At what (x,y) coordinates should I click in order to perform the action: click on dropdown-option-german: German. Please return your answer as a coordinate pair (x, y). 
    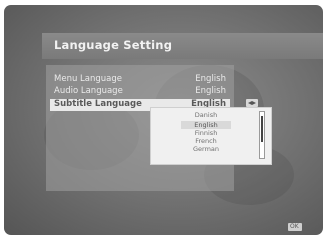
    Looking at the image, I should click on (206, 149).